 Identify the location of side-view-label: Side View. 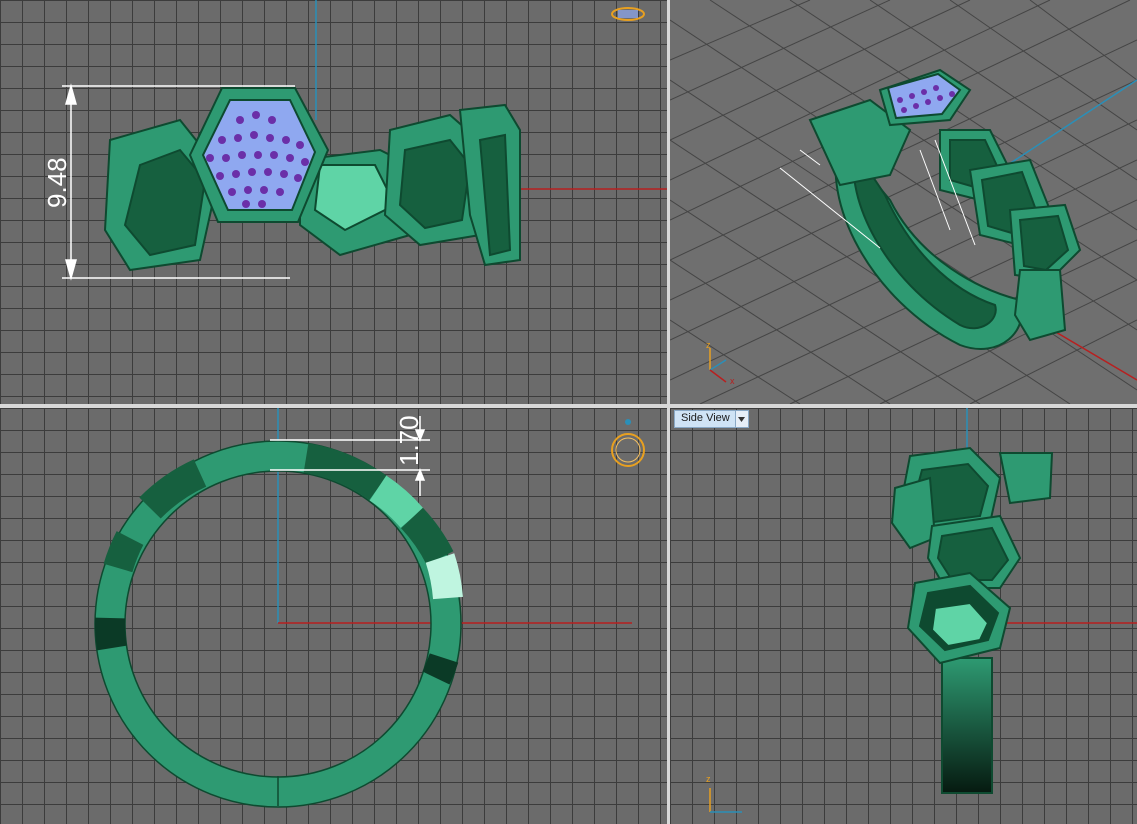
(705, 419).